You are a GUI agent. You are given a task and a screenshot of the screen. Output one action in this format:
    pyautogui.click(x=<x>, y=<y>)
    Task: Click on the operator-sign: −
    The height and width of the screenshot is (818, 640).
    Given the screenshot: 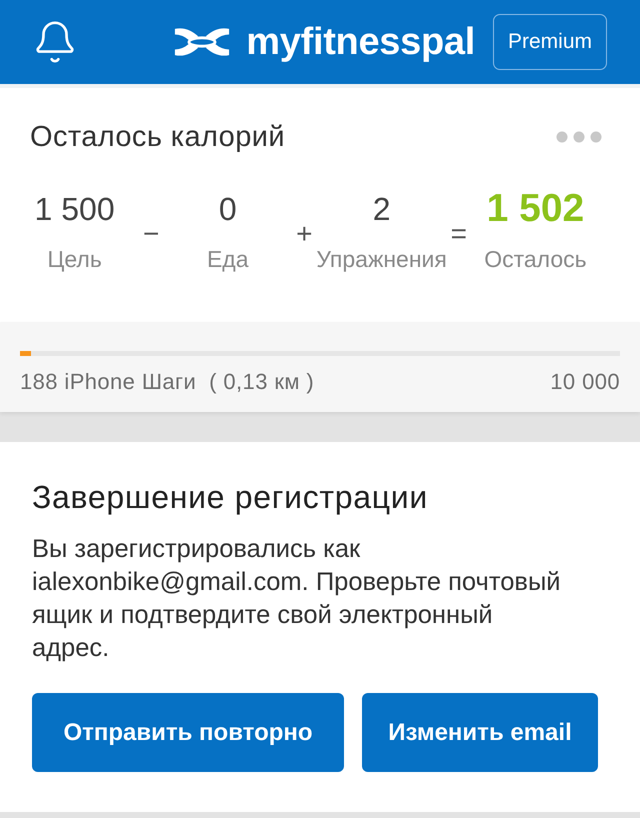 What is the action you would take?
    pyautogui.click(x=151, y=234)
    